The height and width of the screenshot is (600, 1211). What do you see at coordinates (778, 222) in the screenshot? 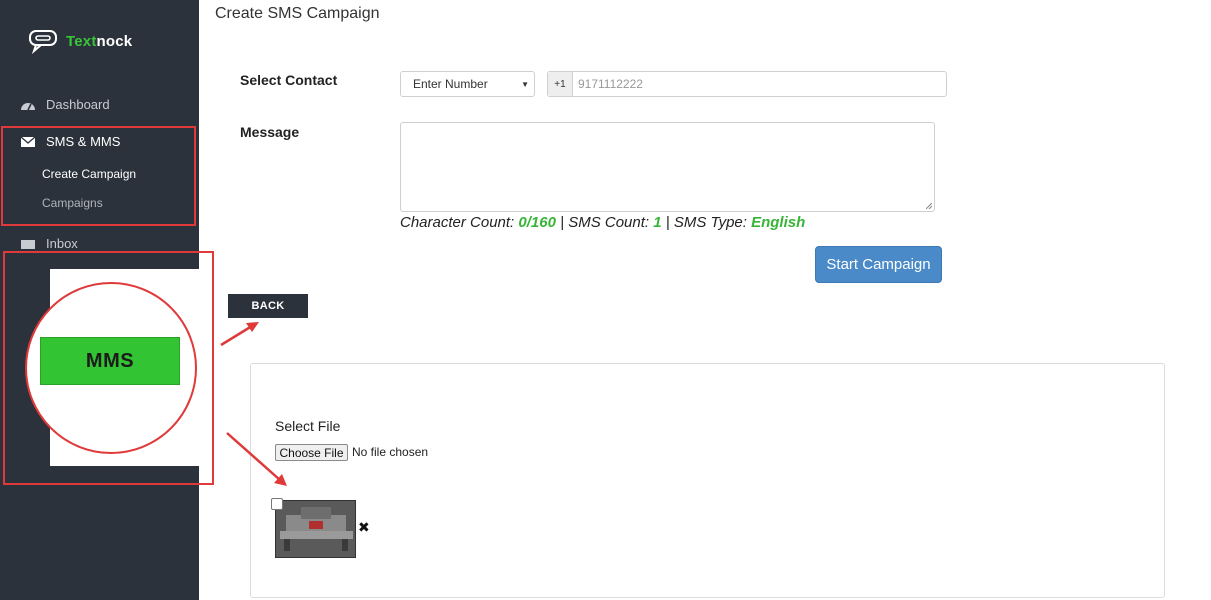
I see `sms-type-value: English` at bounding box center [778, 222].